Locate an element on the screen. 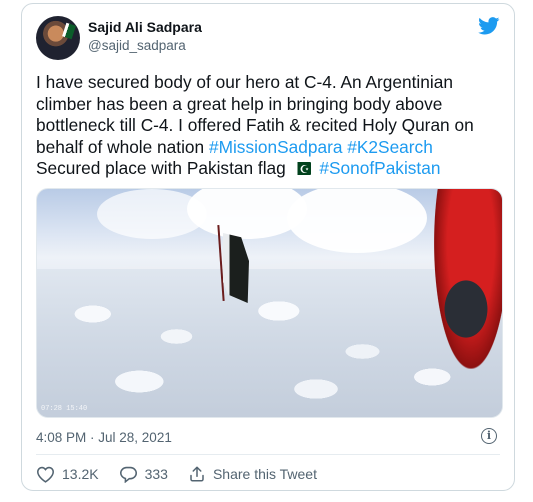 This screenshot has width=533, height=502. like-button: 13.2K is located at coordinates (67, 474).